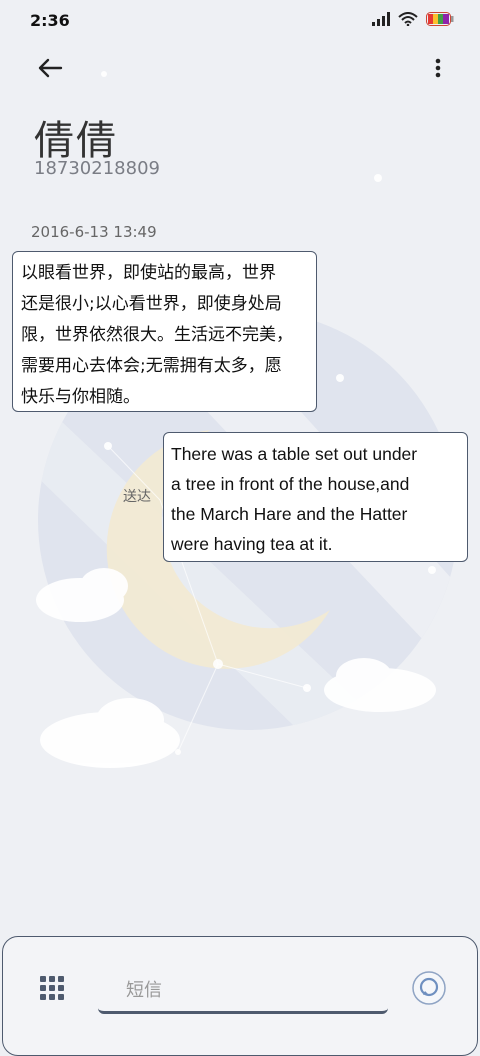  I want to click on more-vert-icon, so click(438, 68).